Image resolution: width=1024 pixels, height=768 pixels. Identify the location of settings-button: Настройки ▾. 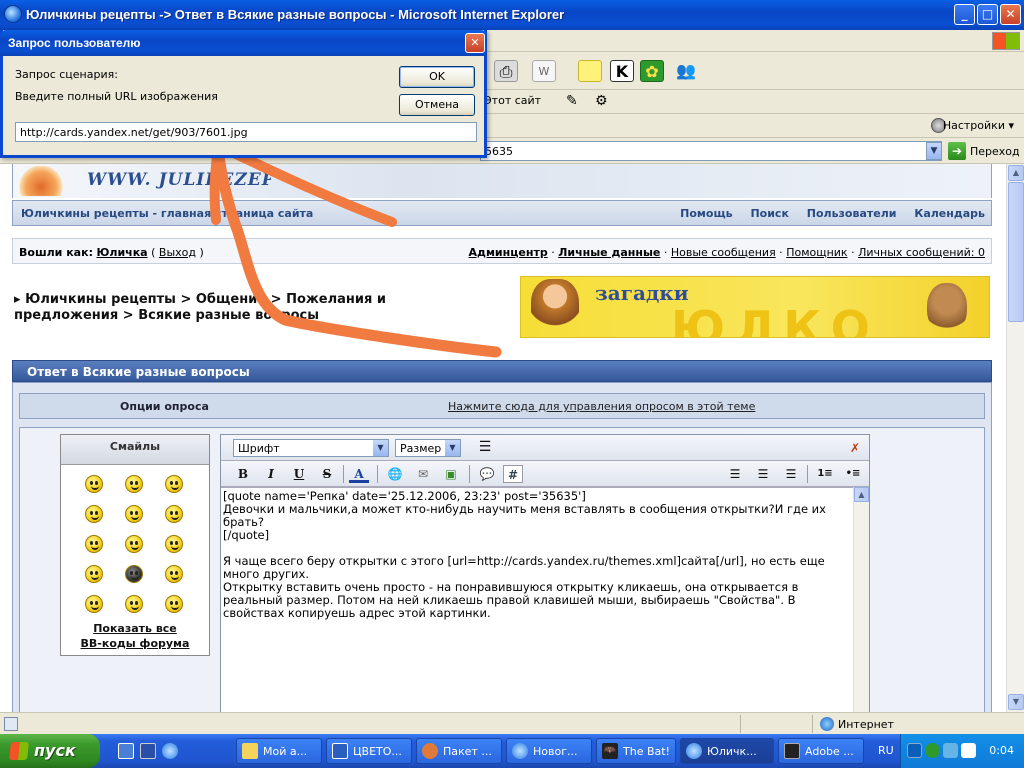
(978, 125).